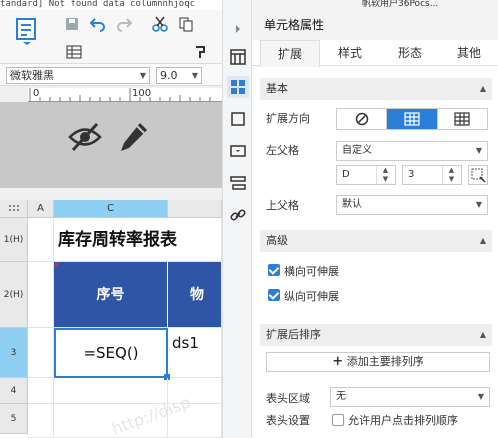 This screenshot has height=438, width=498. I want to click on left-parent-label: 左父格, so click(282, 150).